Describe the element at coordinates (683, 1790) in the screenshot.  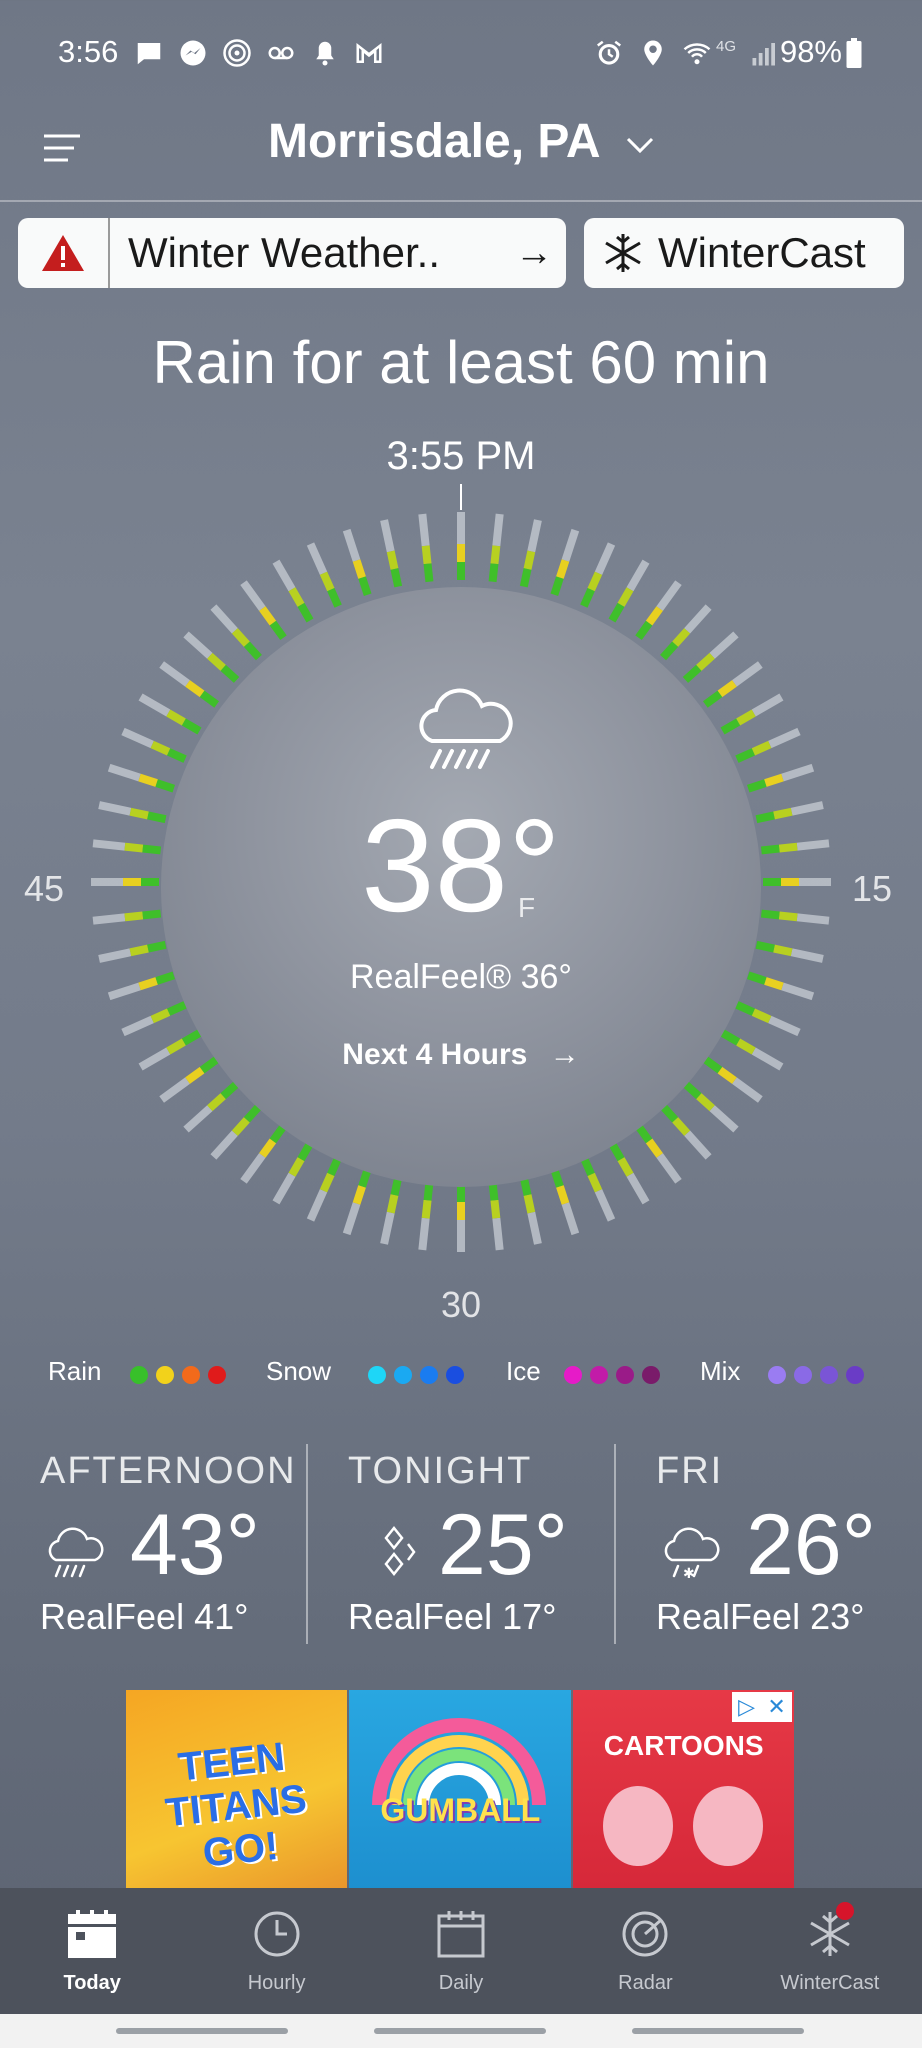
I see `ad-panel-looney-tunes: CARTOONS ▷ ✕` at that location.